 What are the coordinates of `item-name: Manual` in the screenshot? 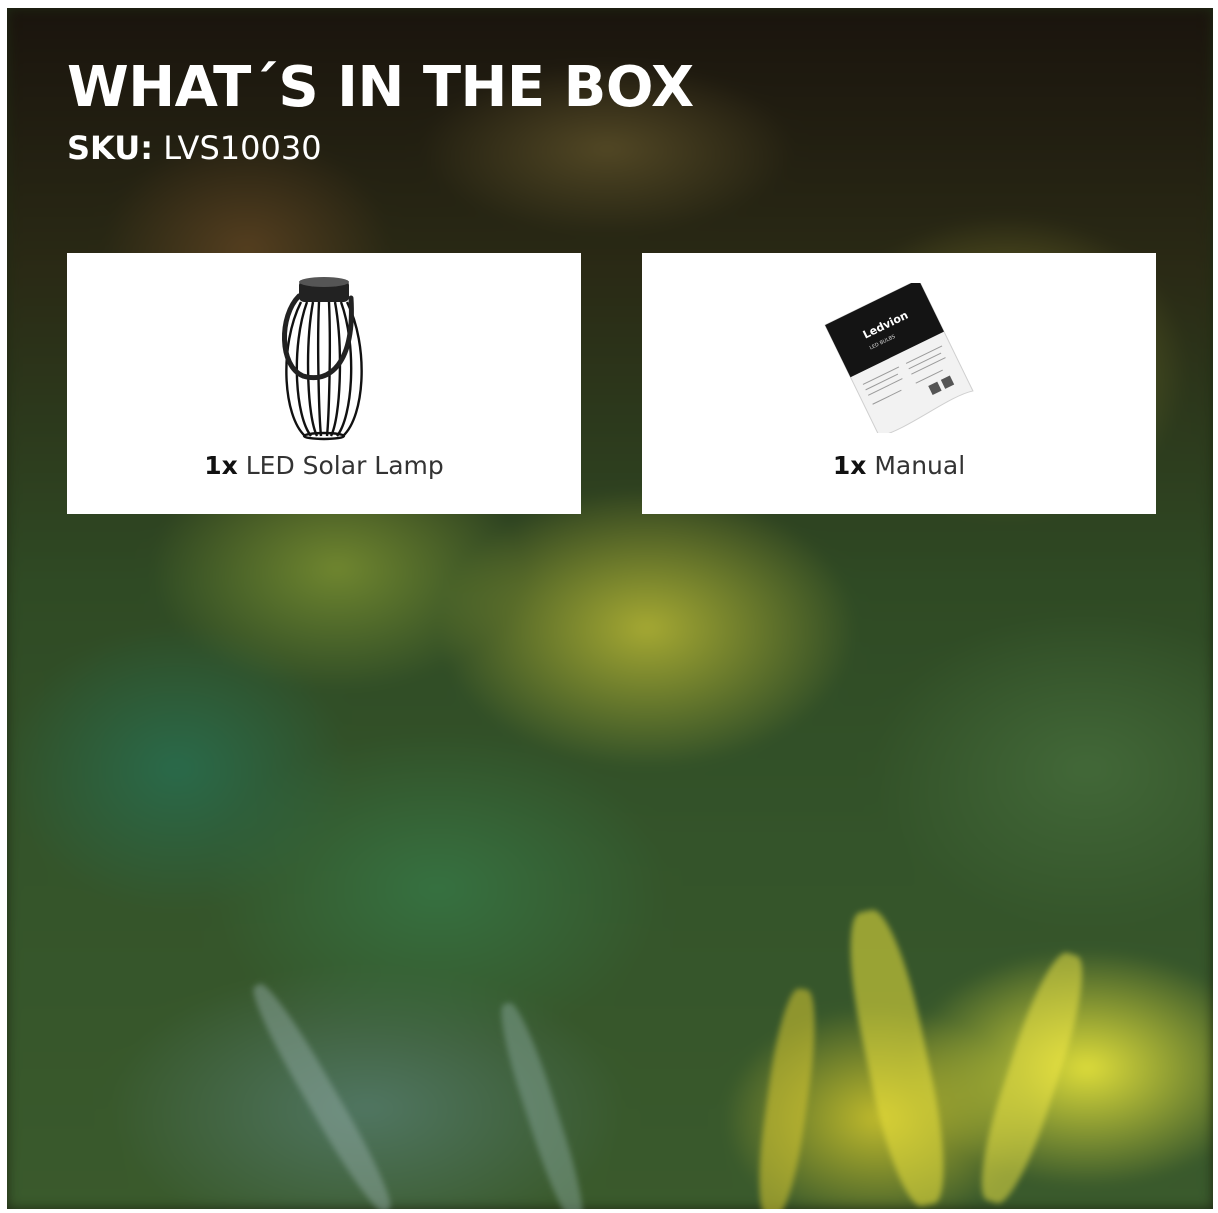 It's located at (920, 465).